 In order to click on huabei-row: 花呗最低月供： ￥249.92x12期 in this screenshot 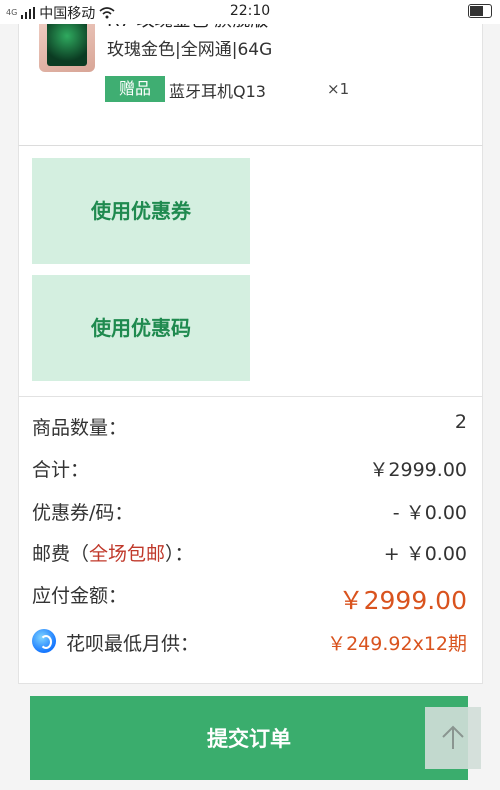, I will do `click(249, 642)`.